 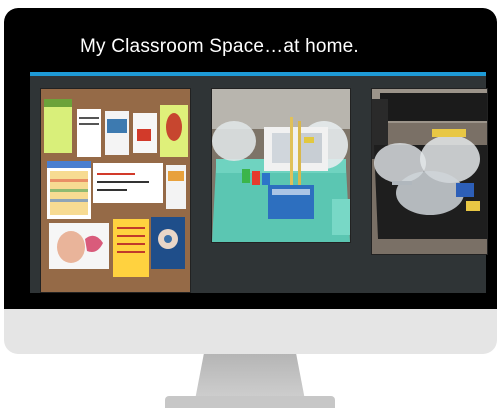 What do you see at coordinates (429, 171) in the screenshot?
I see `photo-supply-bin-black` at bounding box center [429, 171].